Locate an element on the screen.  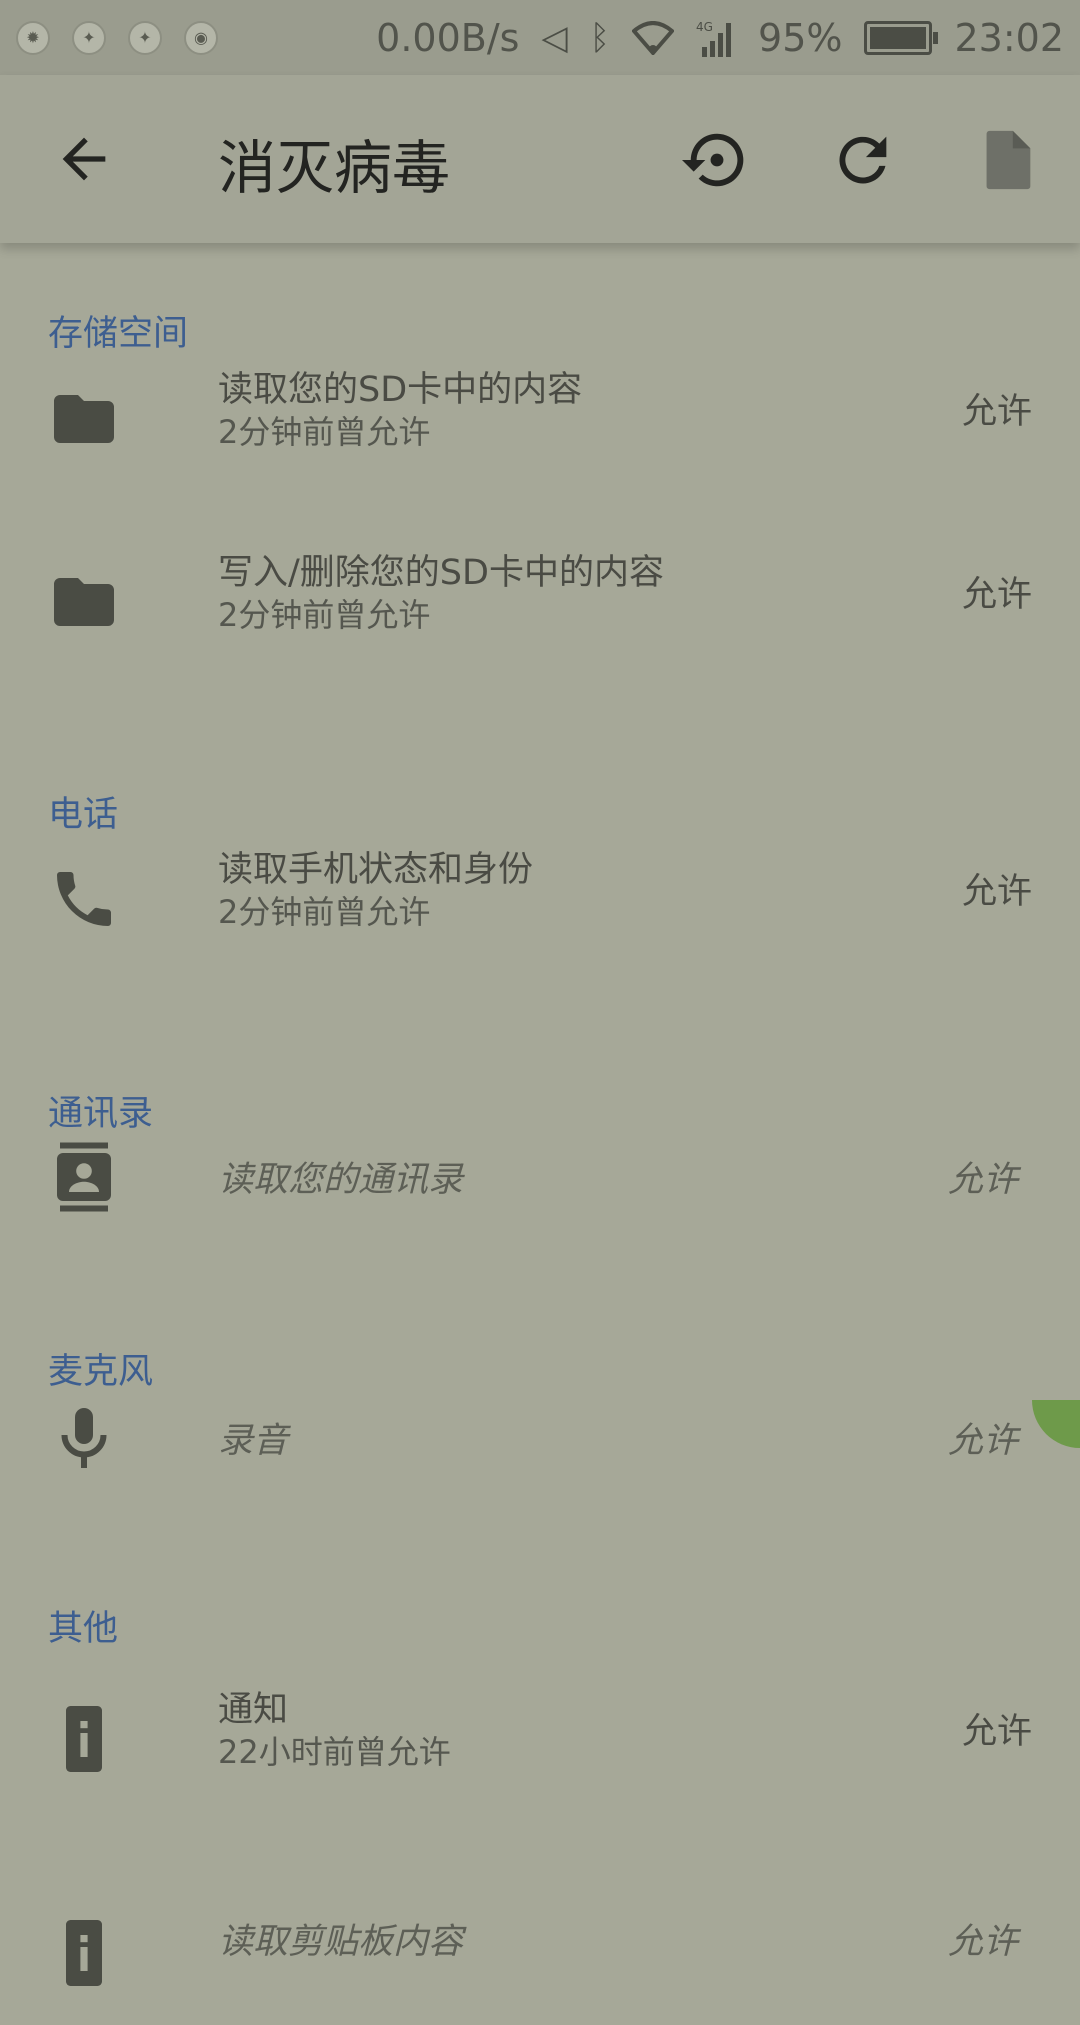
permission-title: 读取您的通讯录 is located at coordinates (341, 1180).